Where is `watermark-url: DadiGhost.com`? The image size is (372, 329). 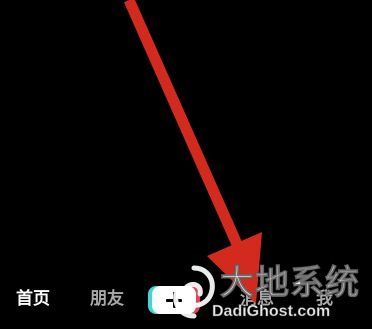
watermark-url: DadiGhost.com is located at coordinates (271, 312).